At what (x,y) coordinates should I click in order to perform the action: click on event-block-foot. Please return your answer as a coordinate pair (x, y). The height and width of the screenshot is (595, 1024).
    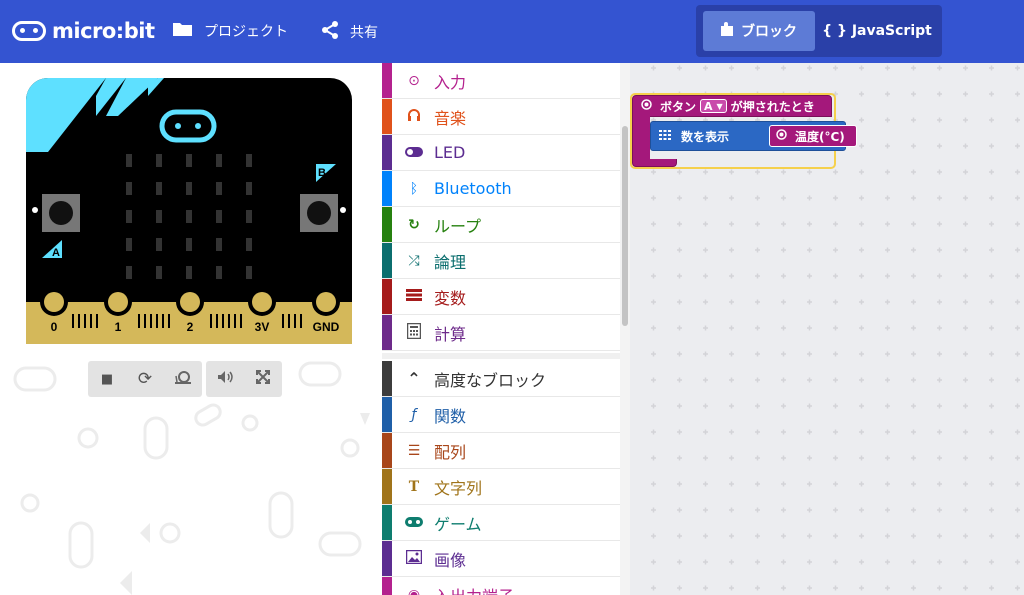
    Looking at the image, I should click on (654, 163).